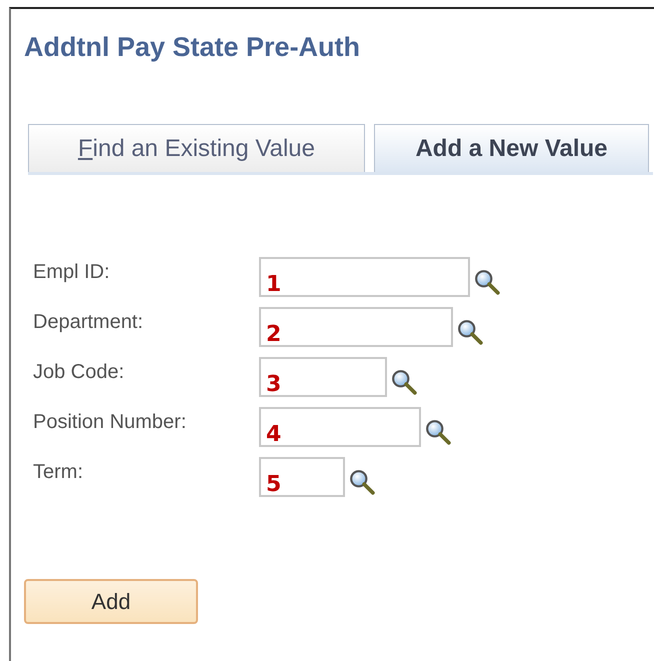 Image resolution: width=654 pixels, height=661 pixels. Describe the element at coordinates (196, 148) in the screenshot. I see `tab: Find an Existing Value` at that location.